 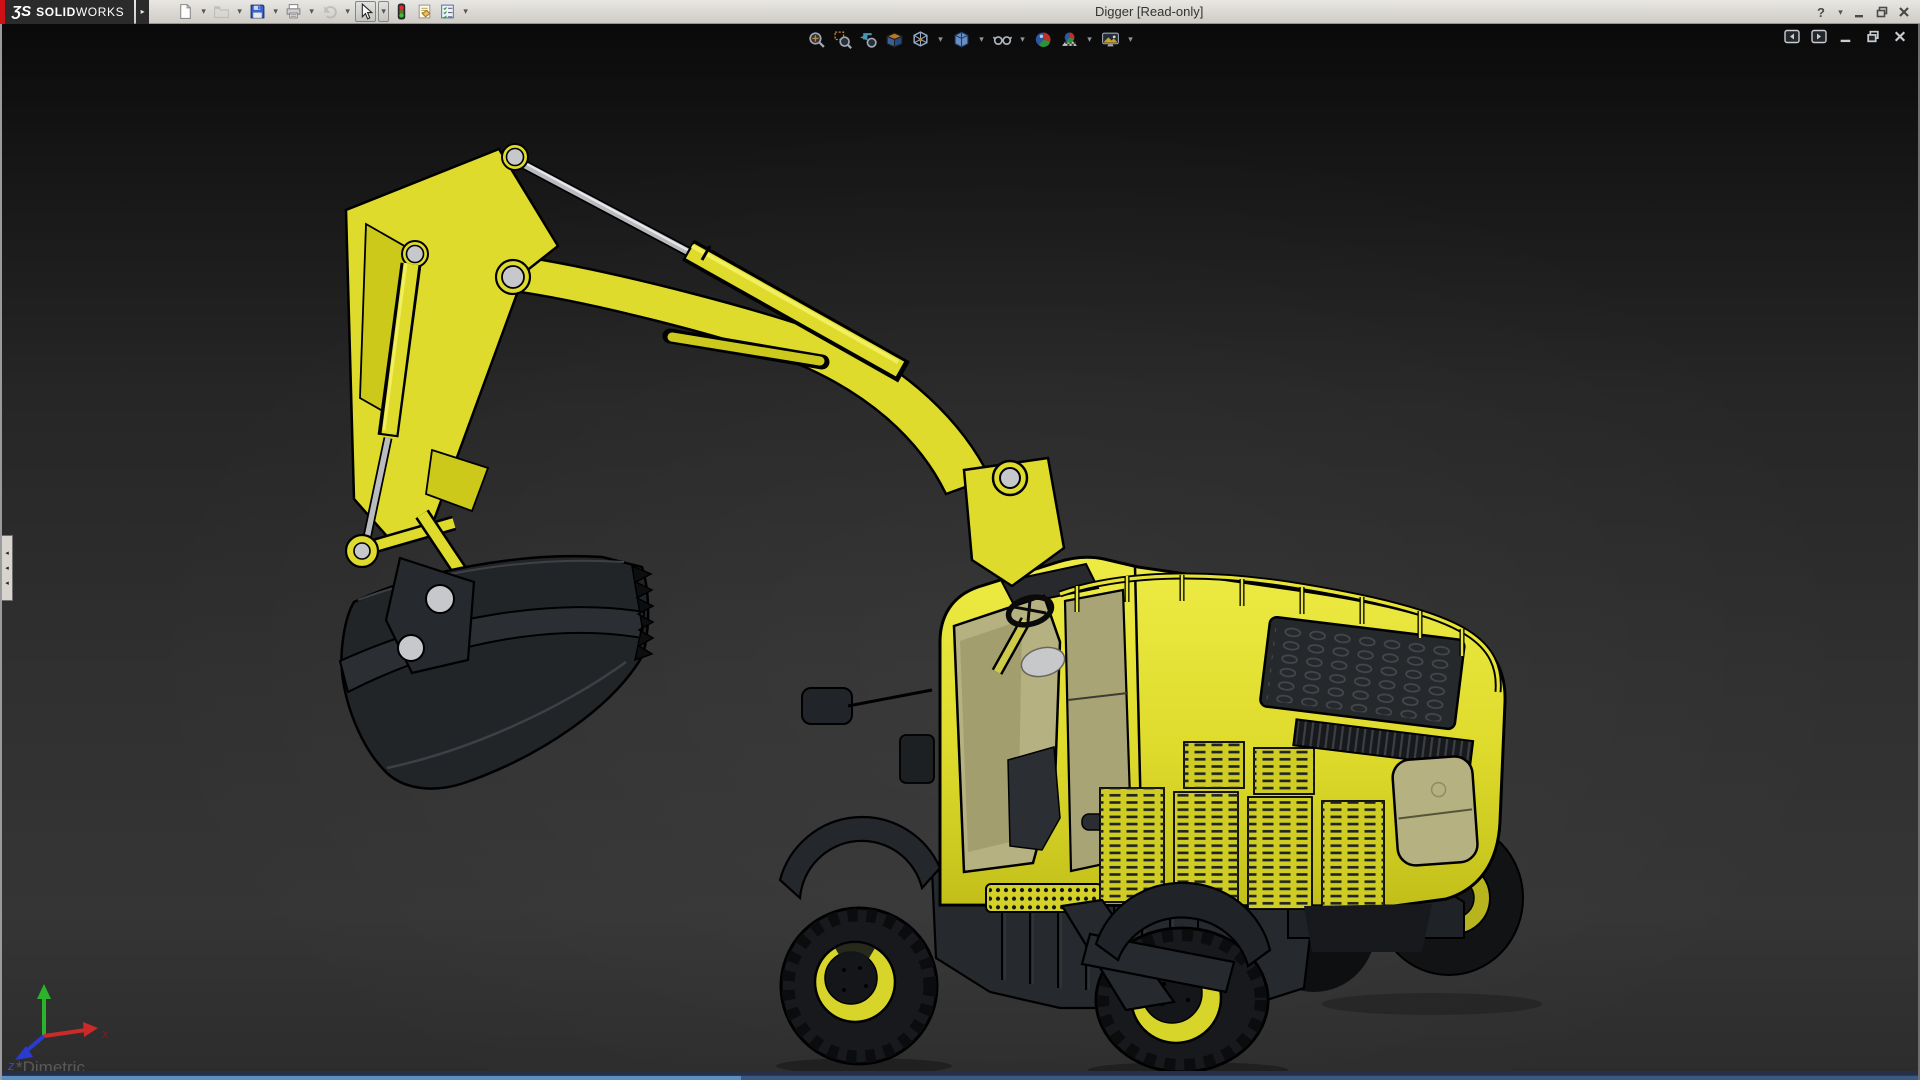 I want to click on close-icon, so click(x=1904, y=12).